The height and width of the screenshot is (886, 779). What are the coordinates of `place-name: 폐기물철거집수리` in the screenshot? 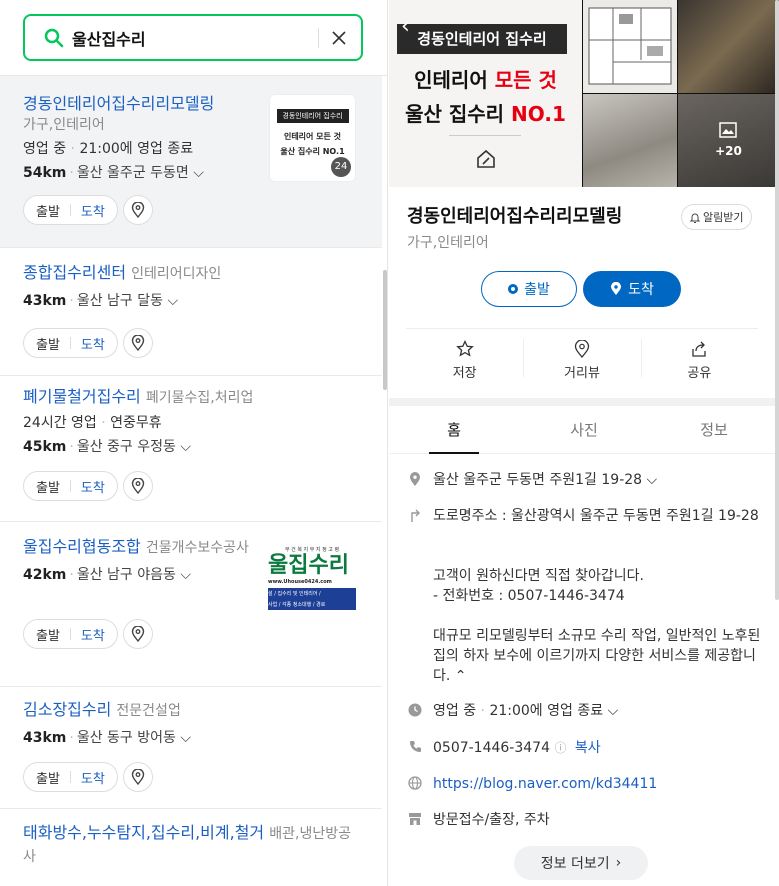 It's located at (82, 396).